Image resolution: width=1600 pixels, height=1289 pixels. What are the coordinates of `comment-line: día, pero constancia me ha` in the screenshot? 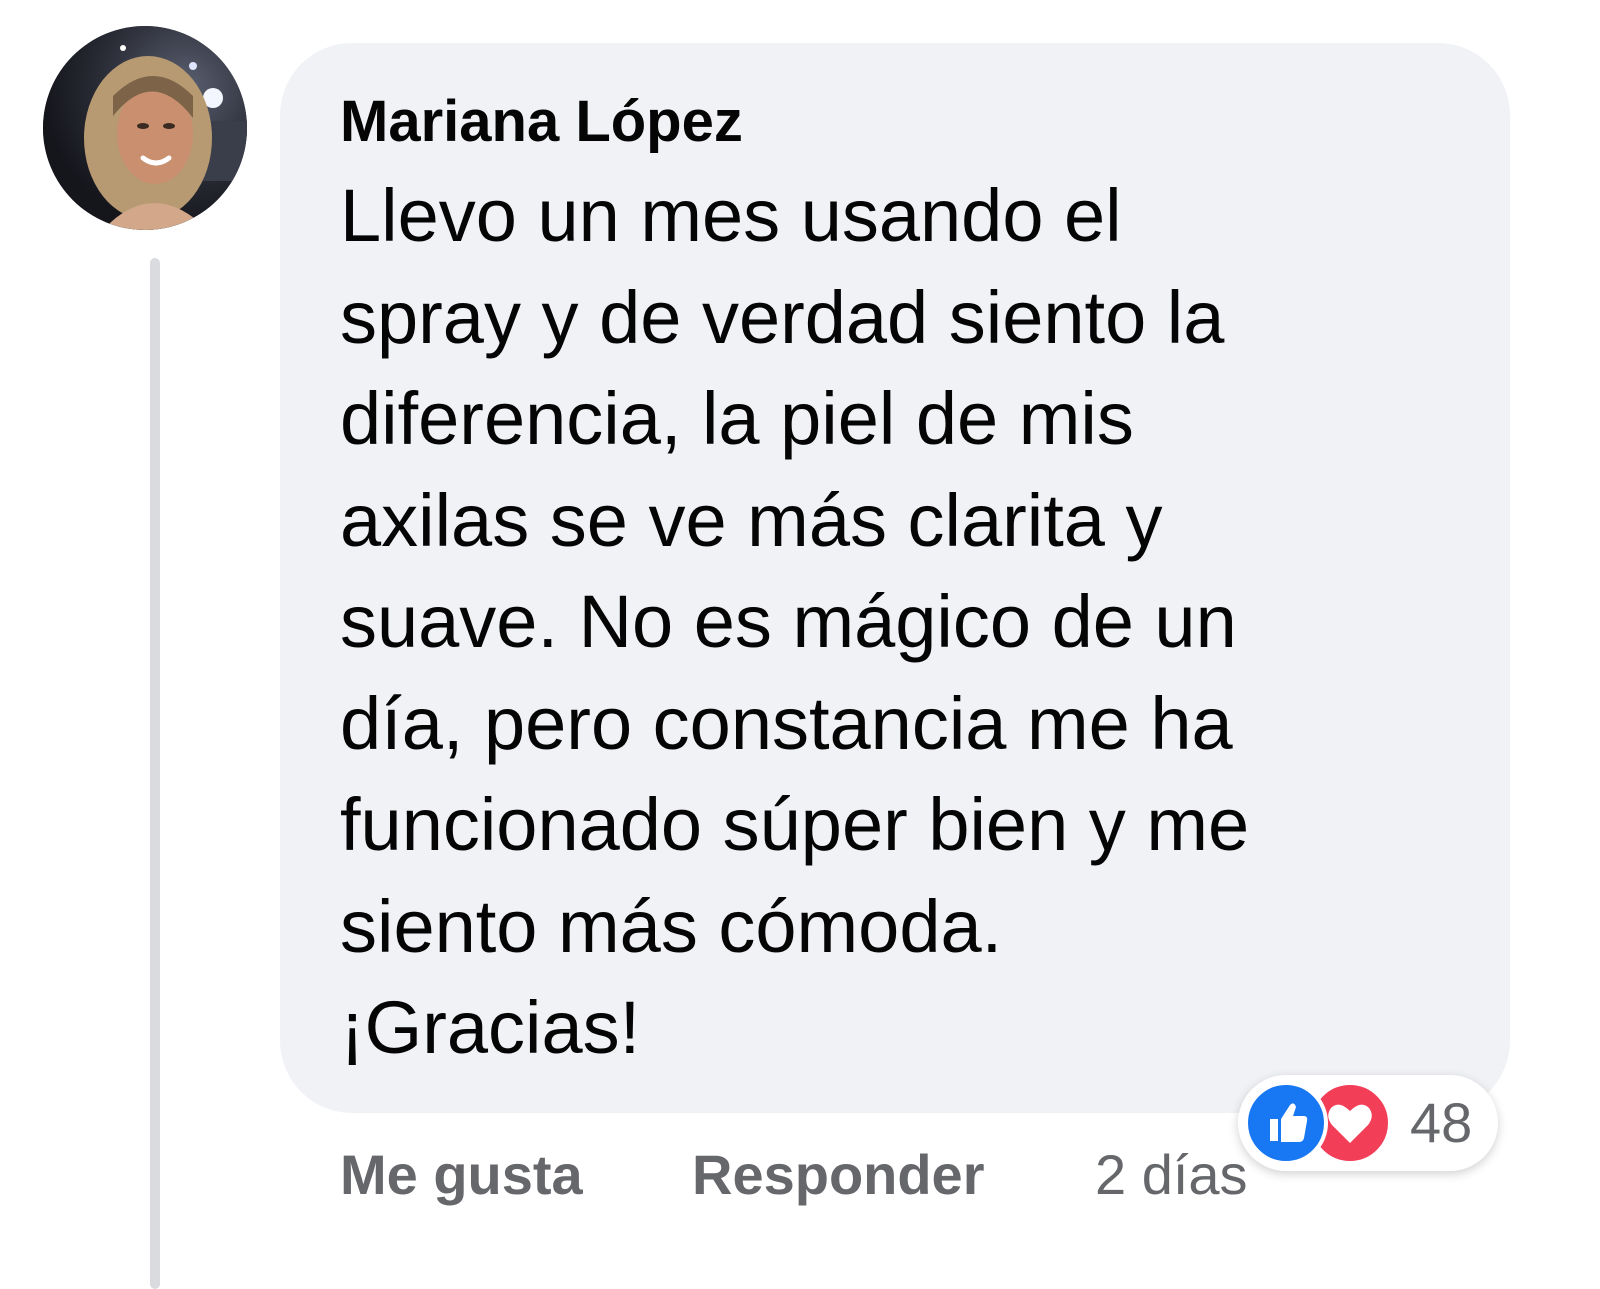 It's located at (786, 723).